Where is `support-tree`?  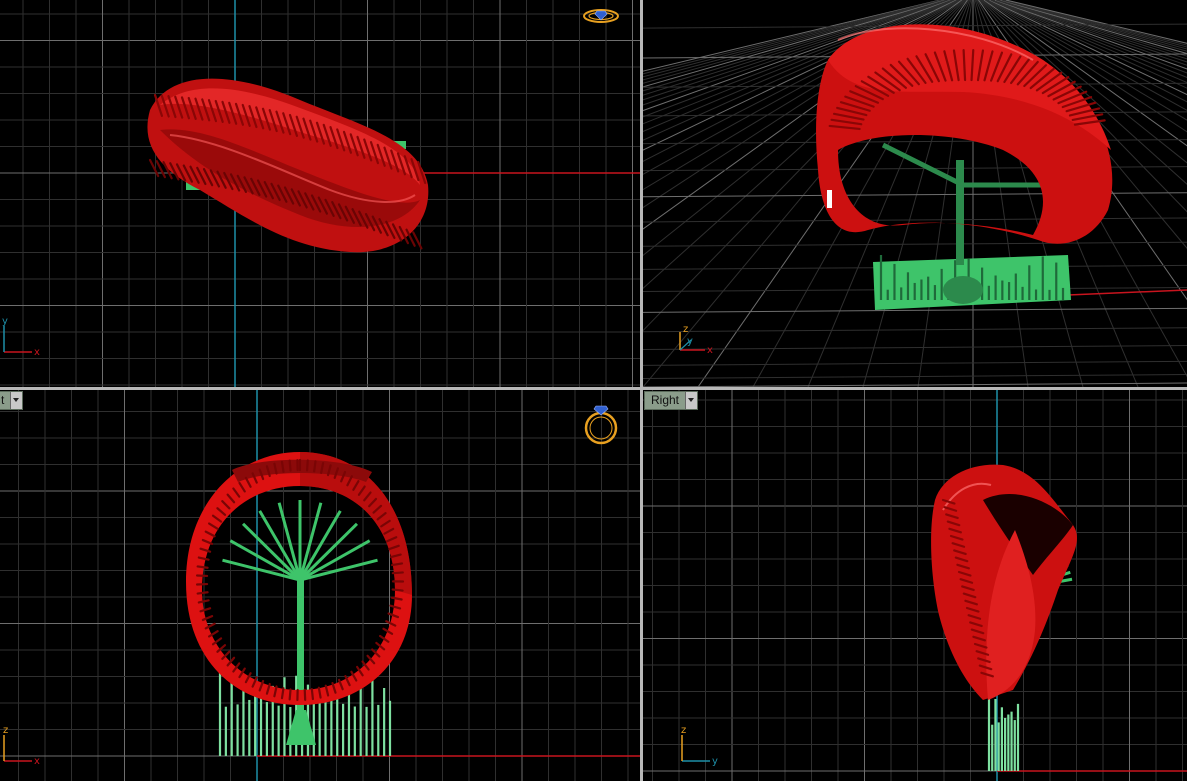 support-tree is located at coordinates (305, 628).